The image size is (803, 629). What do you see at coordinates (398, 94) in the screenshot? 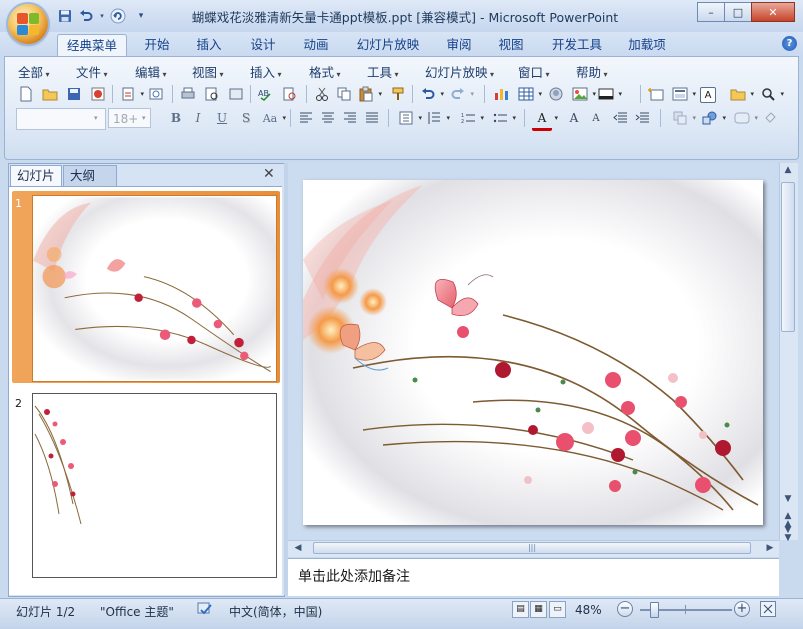
I see `format-painter-icon` at bounding box center [398, 94].